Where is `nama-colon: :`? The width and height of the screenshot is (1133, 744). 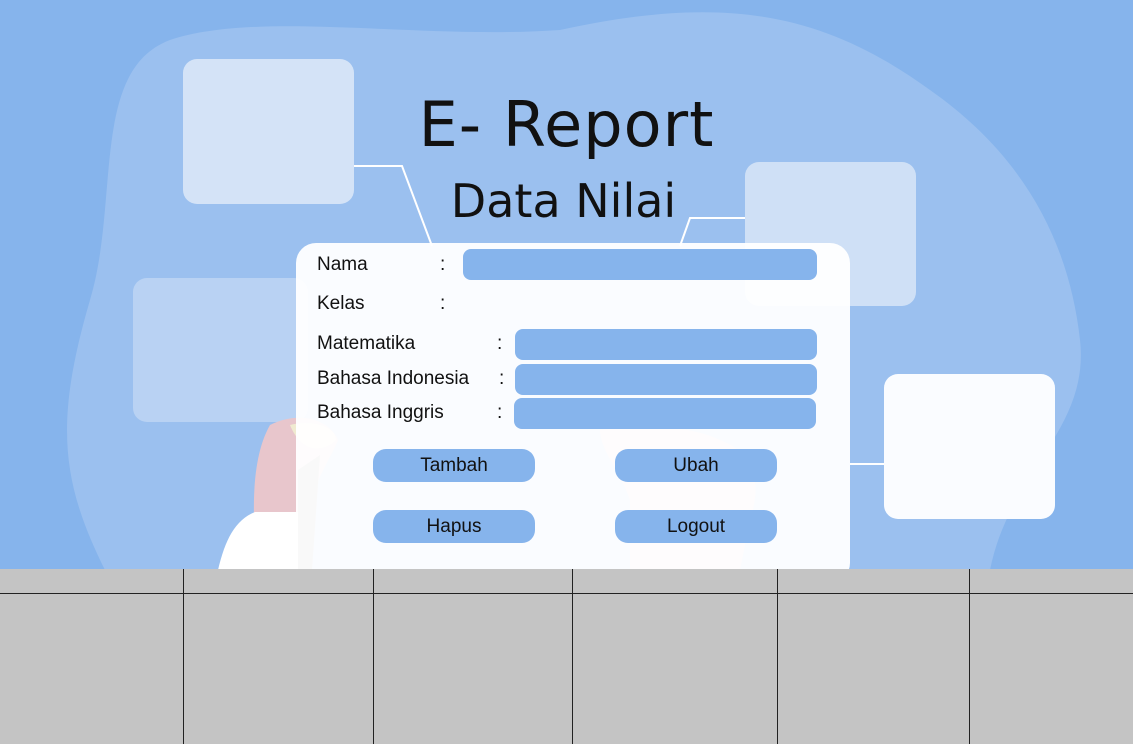
nama-colon: : is located at coordinates (443, 264).